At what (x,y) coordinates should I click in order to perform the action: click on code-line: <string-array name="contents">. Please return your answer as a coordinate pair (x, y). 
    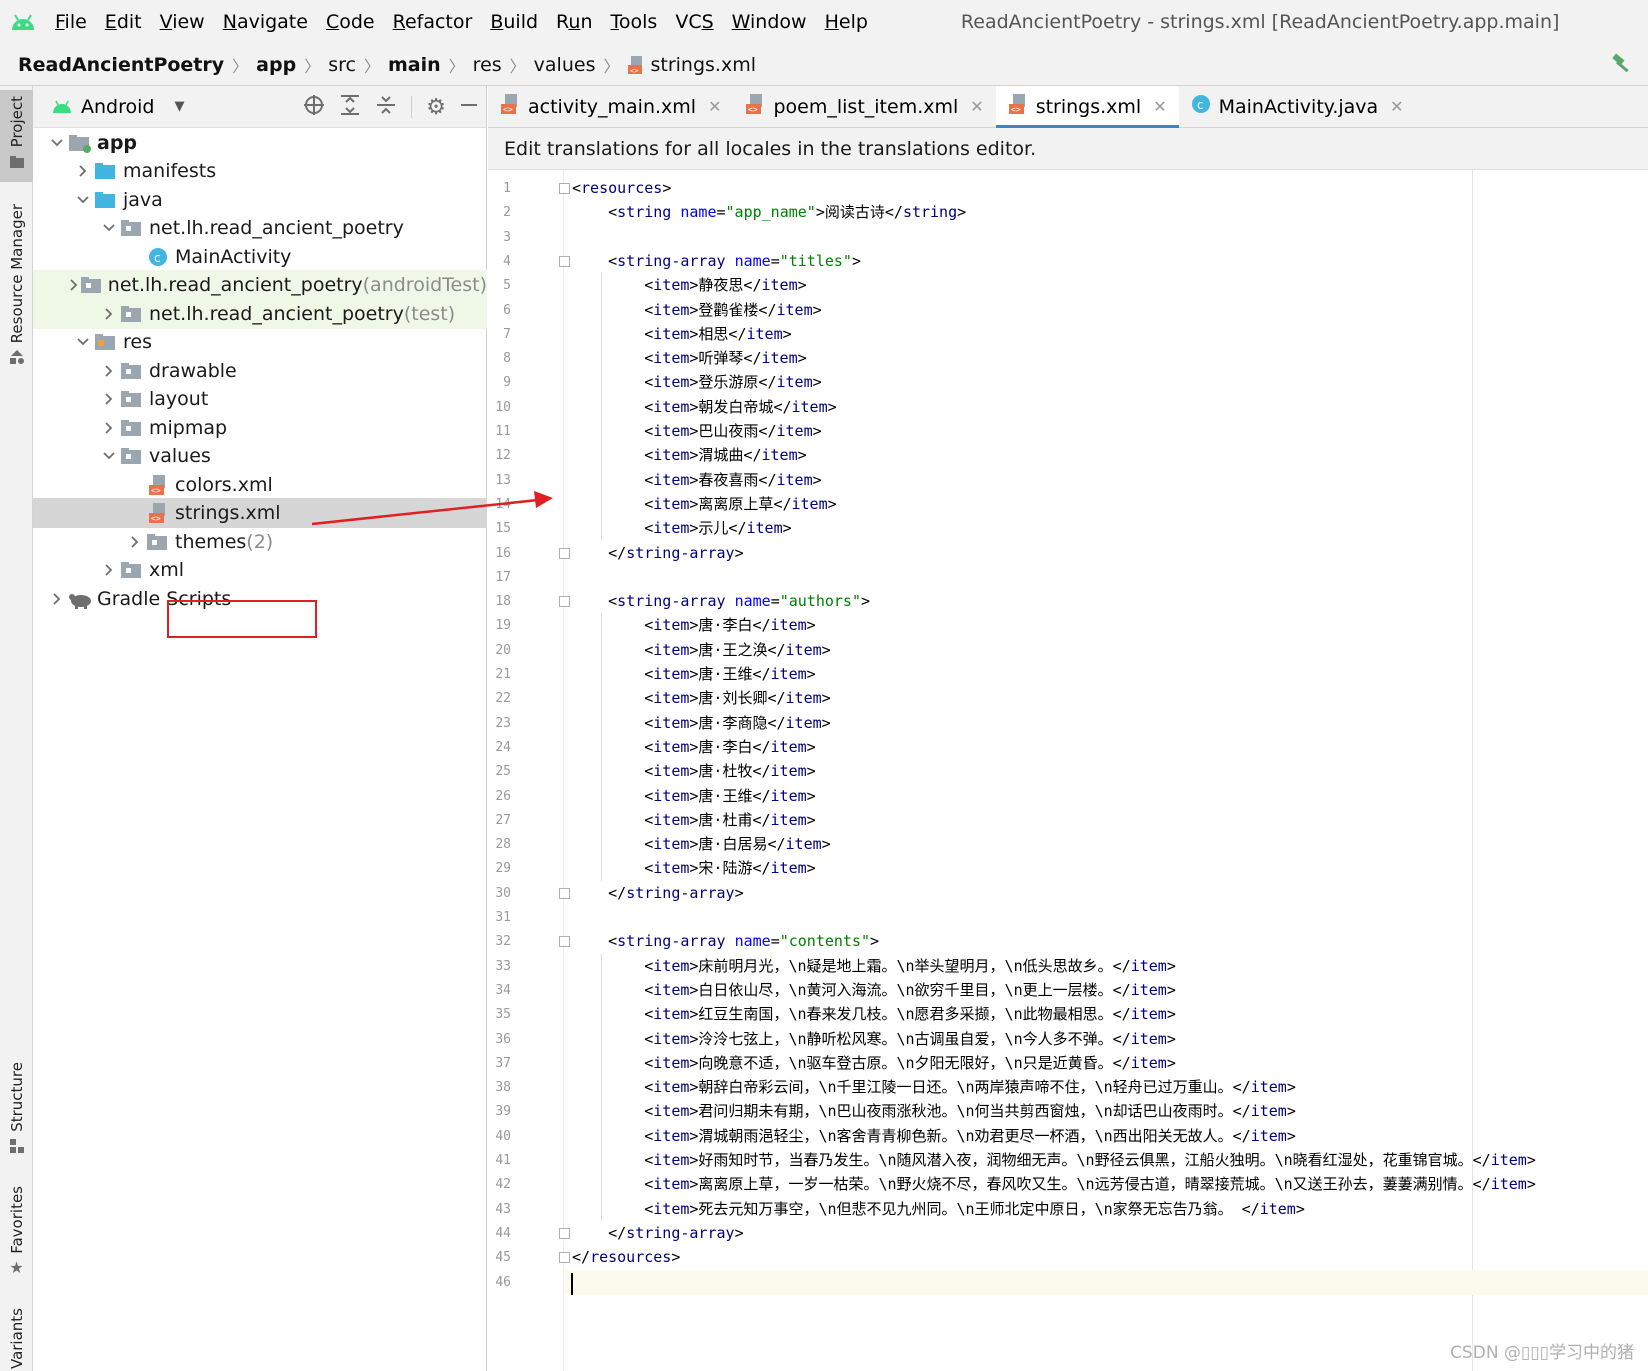
    Looking at the image, I should click on (725, 942).